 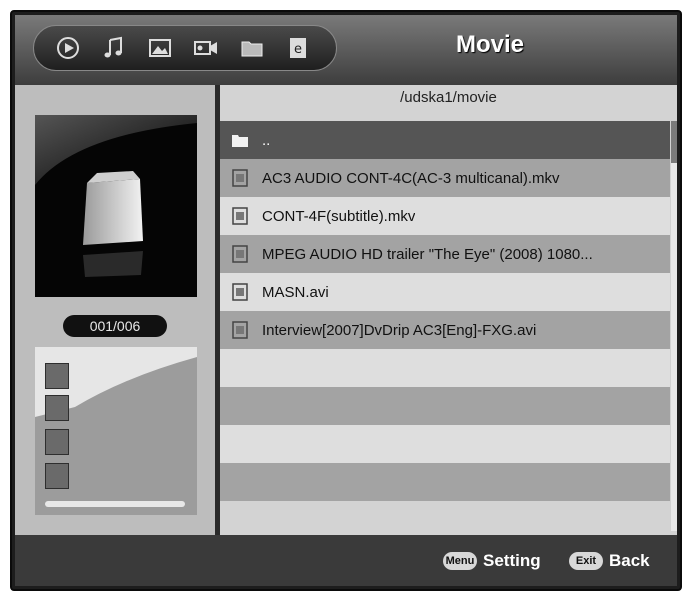 I want to click on scrollbar, so click(x=674, y=326).